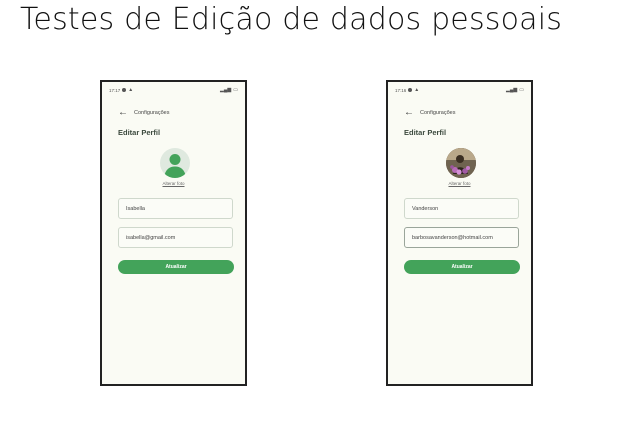 The image size is (637, 424). What do you see at coordinates (401, 90) in the screenshot?
I see `status-time: 17:16` at bounding box center [401, 90].